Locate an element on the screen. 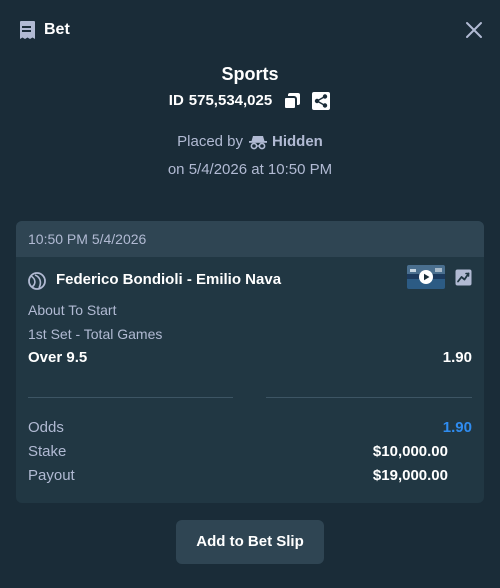  tennis-ball-icon is located at coordinates (37, 281).